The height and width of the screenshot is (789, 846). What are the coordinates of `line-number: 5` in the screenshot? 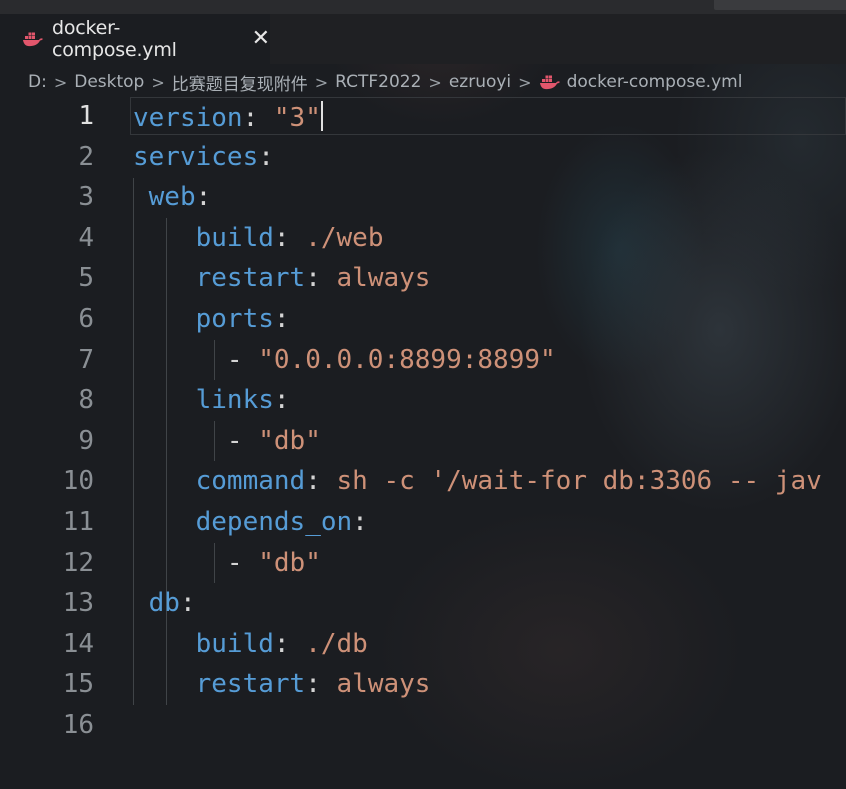 It's located at (86, 278).